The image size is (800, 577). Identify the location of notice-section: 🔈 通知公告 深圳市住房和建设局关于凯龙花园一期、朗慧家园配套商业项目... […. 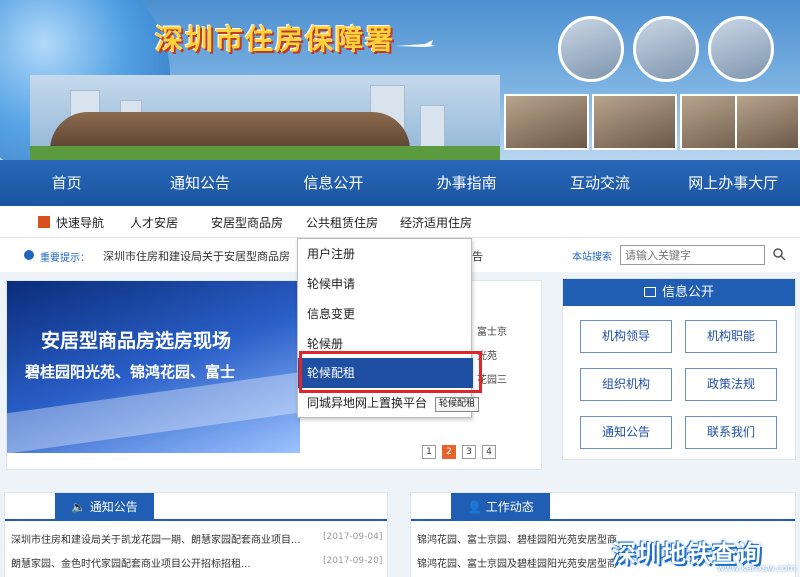
(196, 534).